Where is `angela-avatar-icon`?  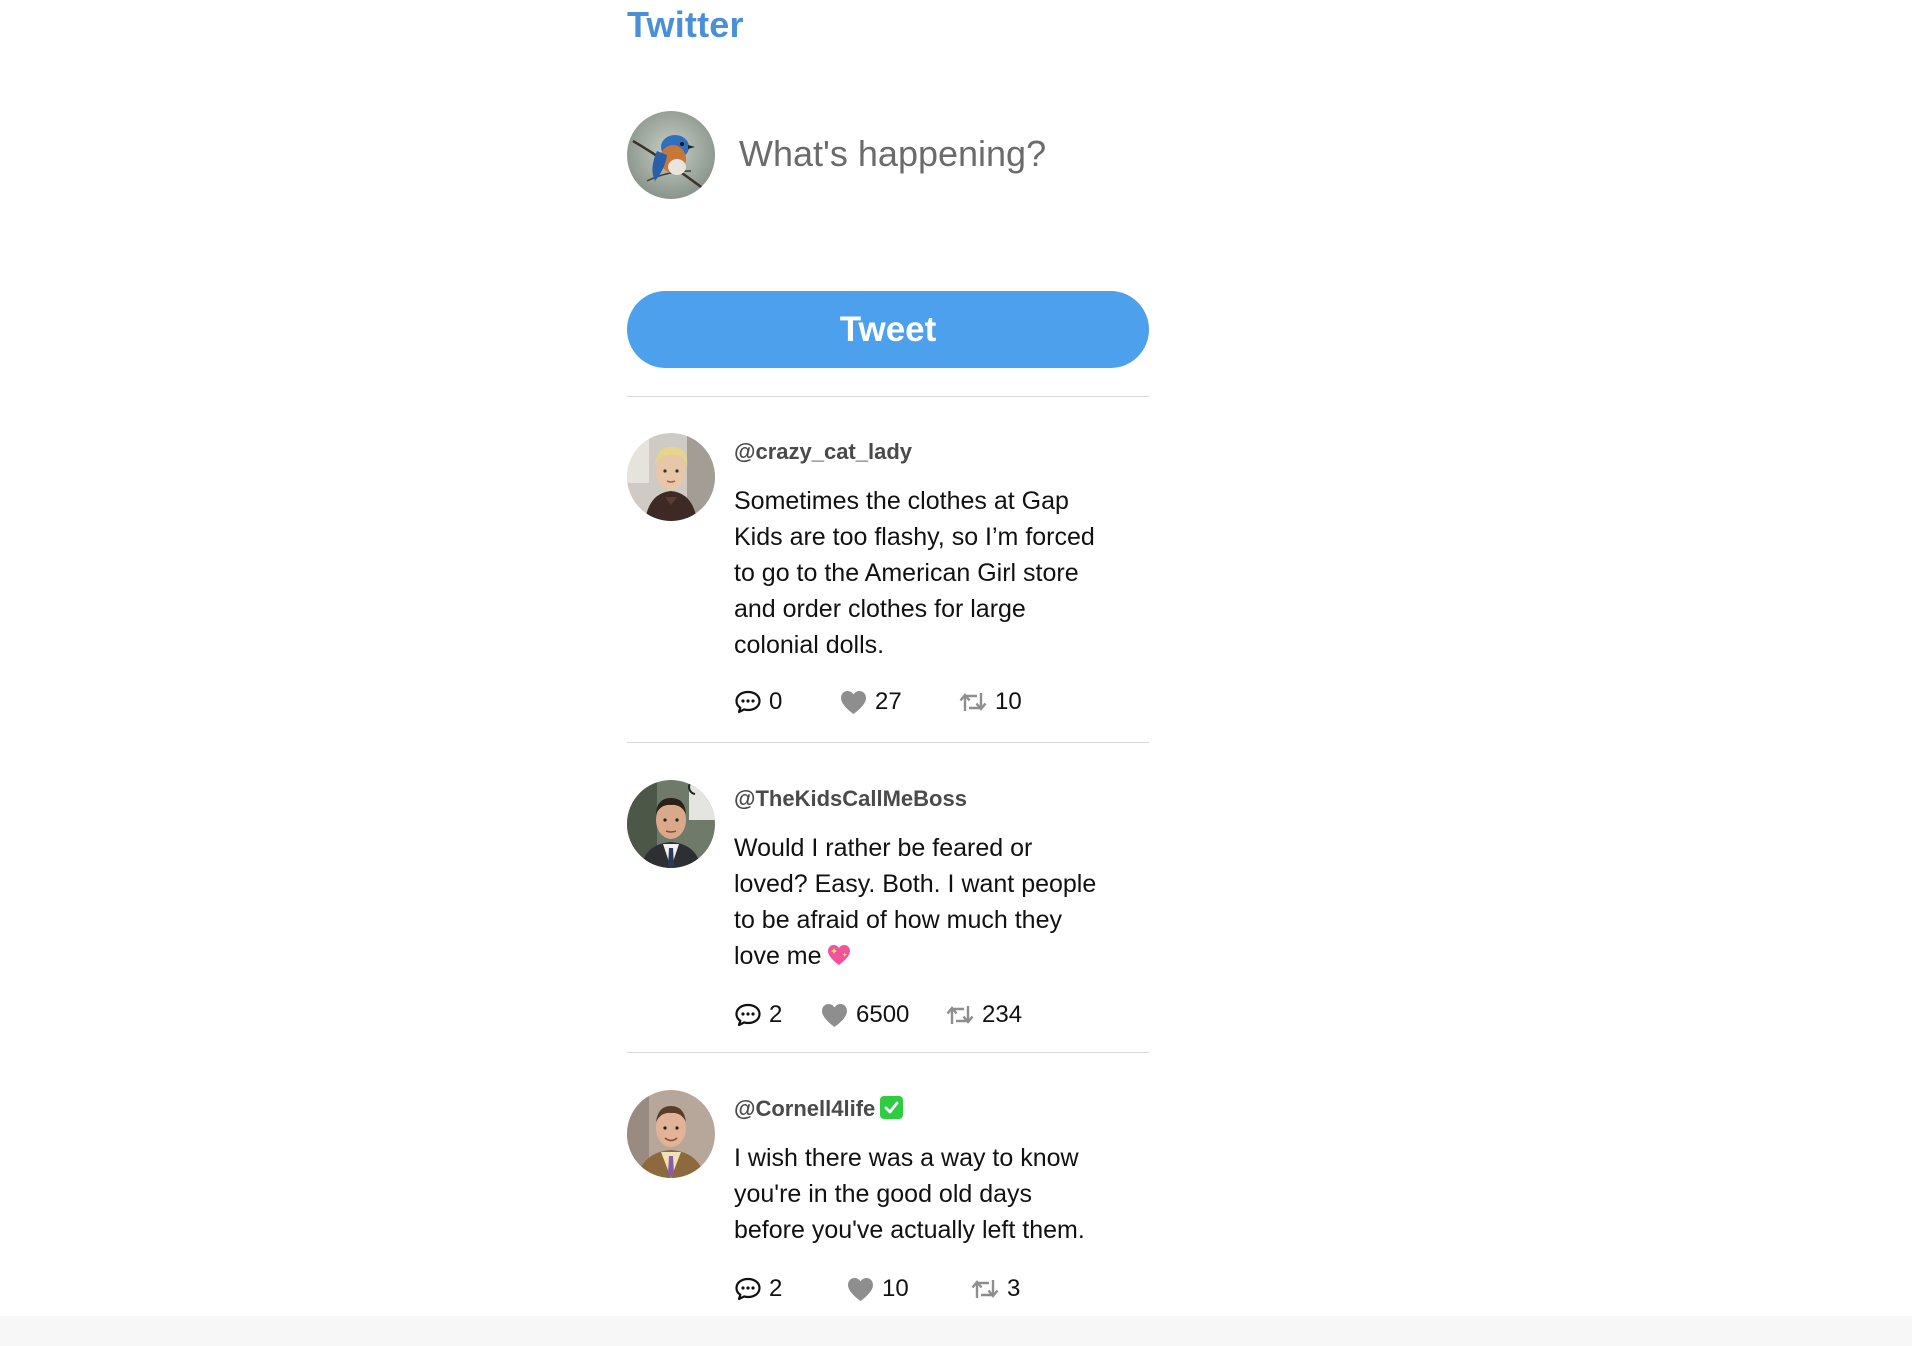 angela-avatar-icon is located at coordinates (671, 477).